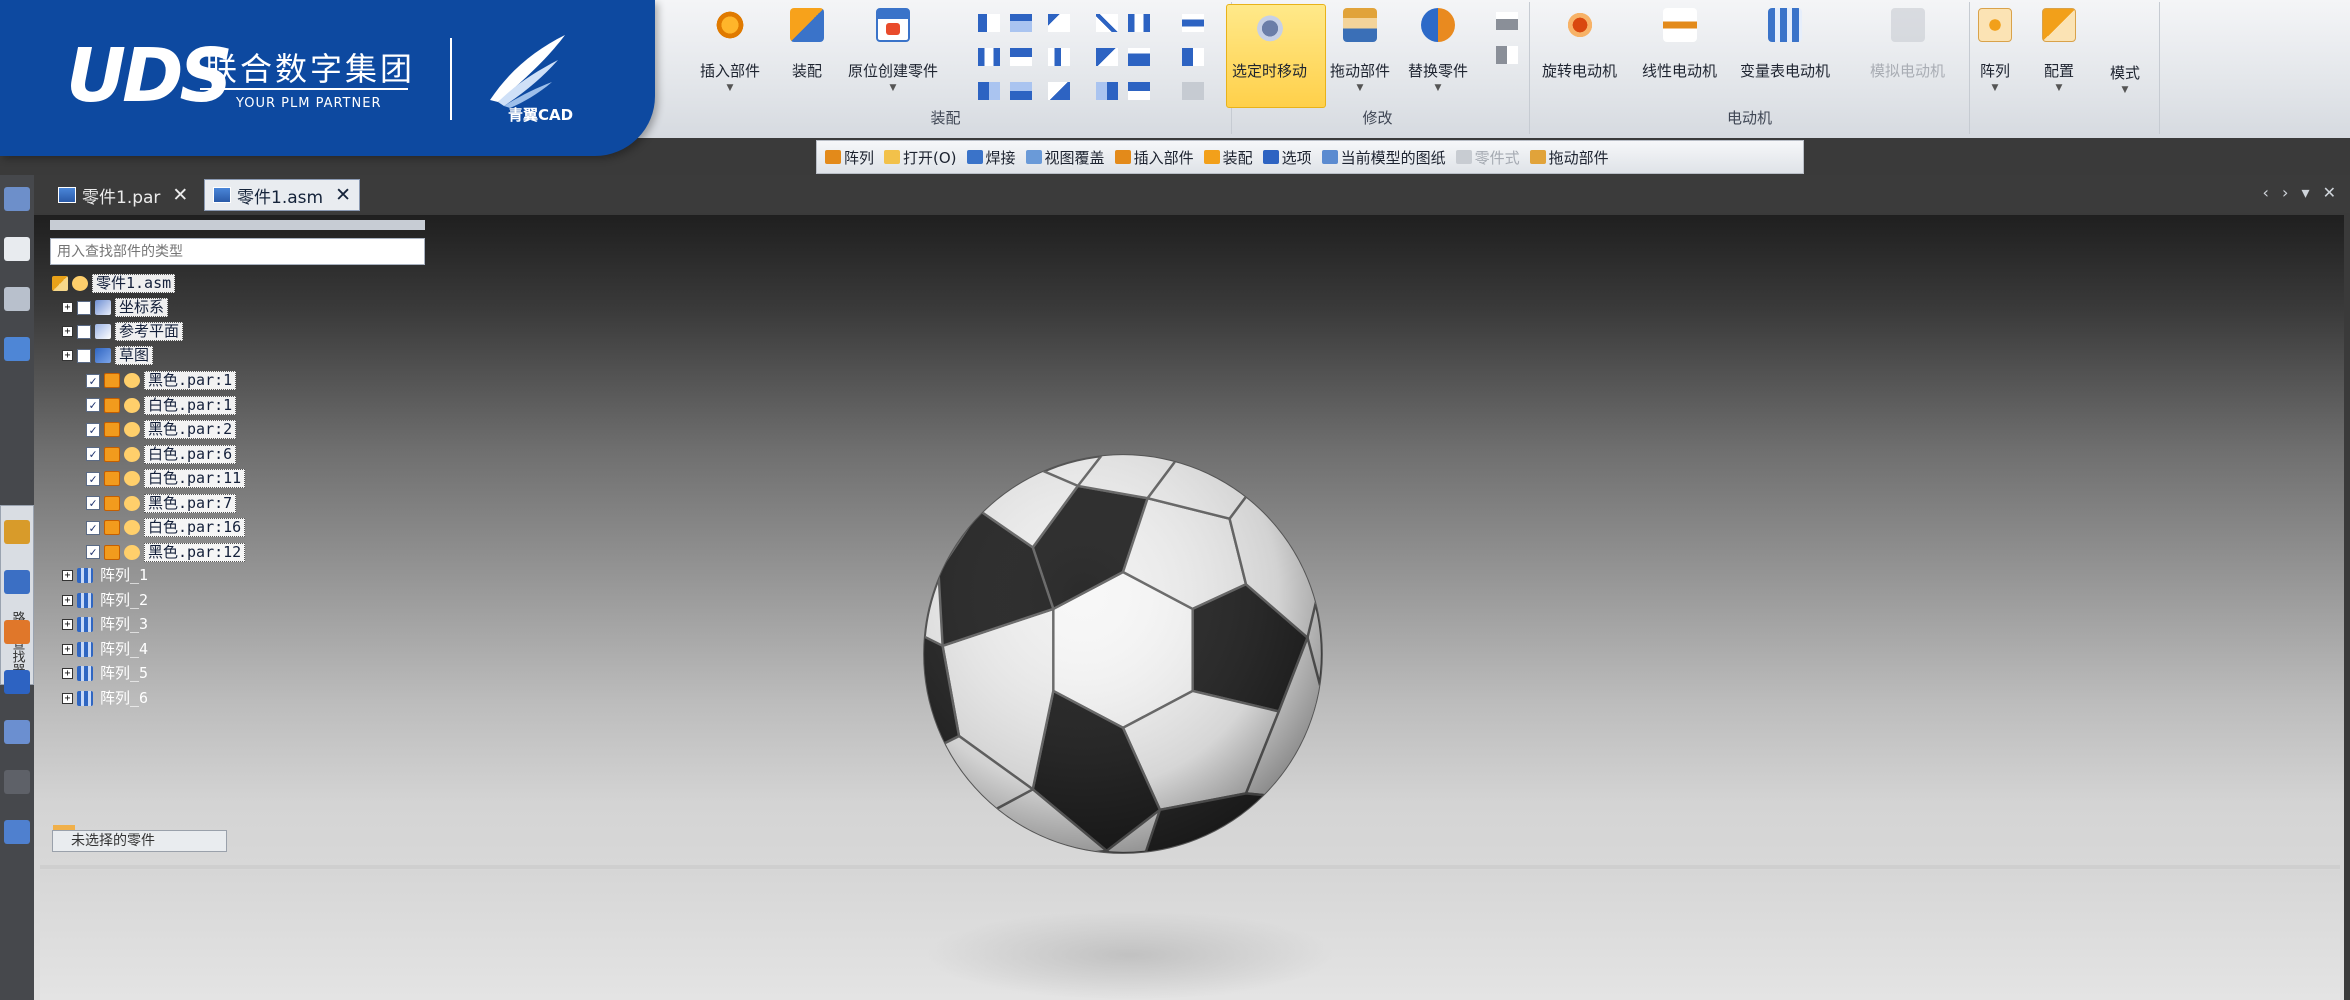  What do you see at coordinates (1995, 50) in the screenshot?
I see `pattern-button: 阵列 ▼` at bounding box center [1995, 50].